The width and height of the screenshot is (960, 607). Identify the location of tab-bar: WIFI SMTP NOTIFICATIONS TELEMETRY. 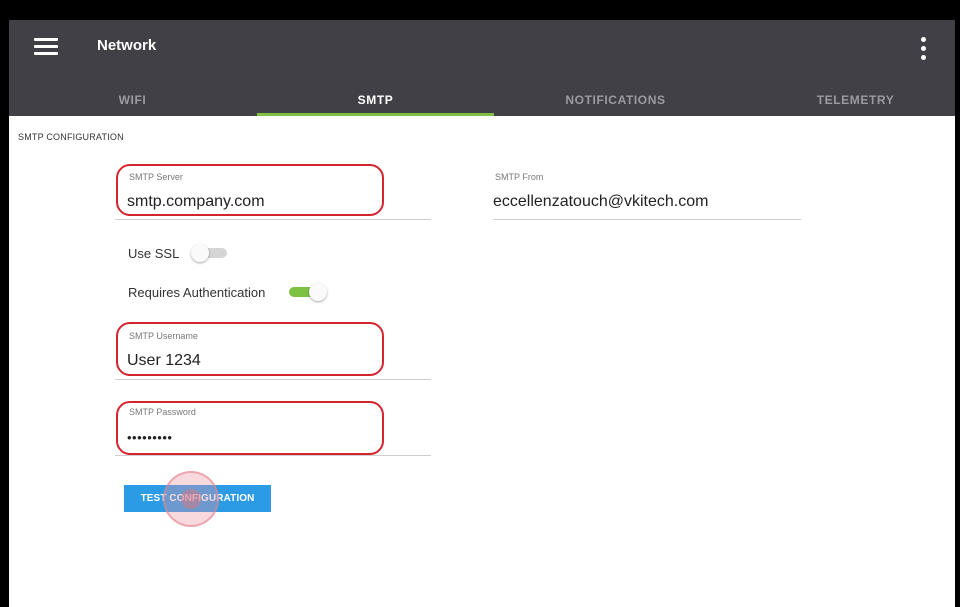
(482, 100).